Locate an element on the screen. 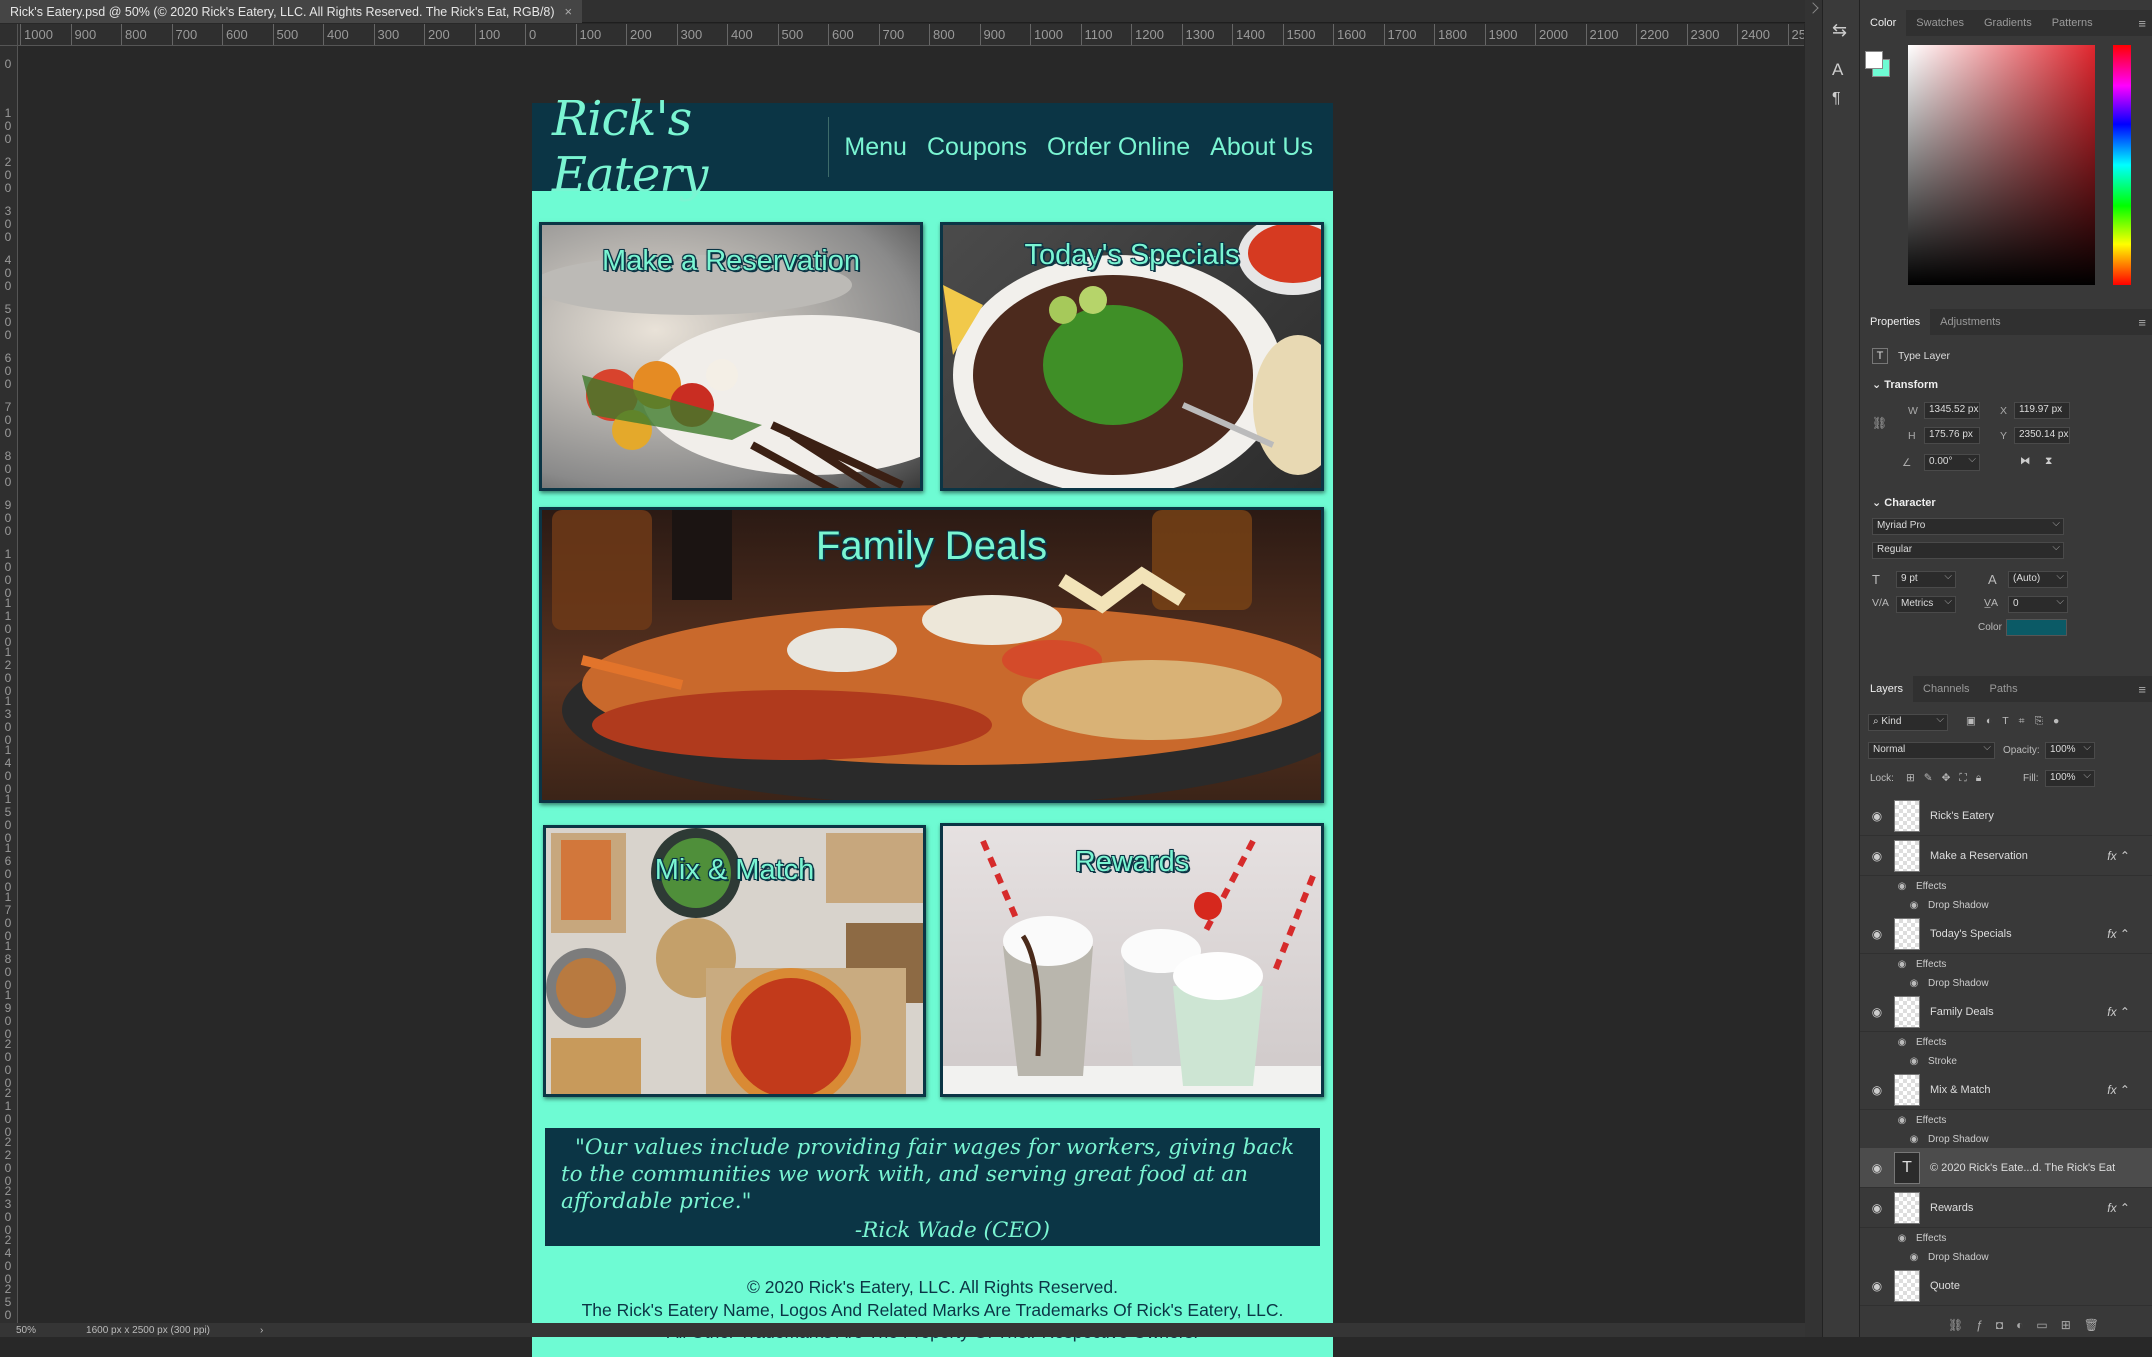 The image size is (2152, 1357). tab-color: Color is located at coordinates (1883, 23).